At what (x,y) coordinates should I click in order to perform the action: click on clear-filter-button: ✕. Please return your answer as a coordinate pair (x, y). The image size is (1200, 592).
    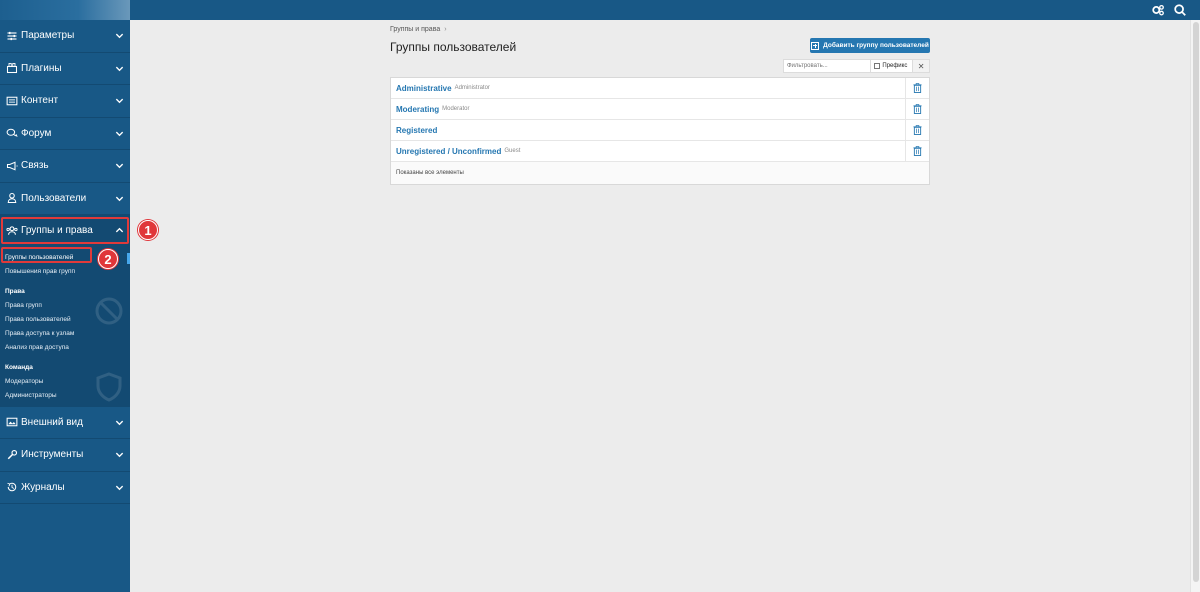
    Looking at the image, I should click on (921, 66).